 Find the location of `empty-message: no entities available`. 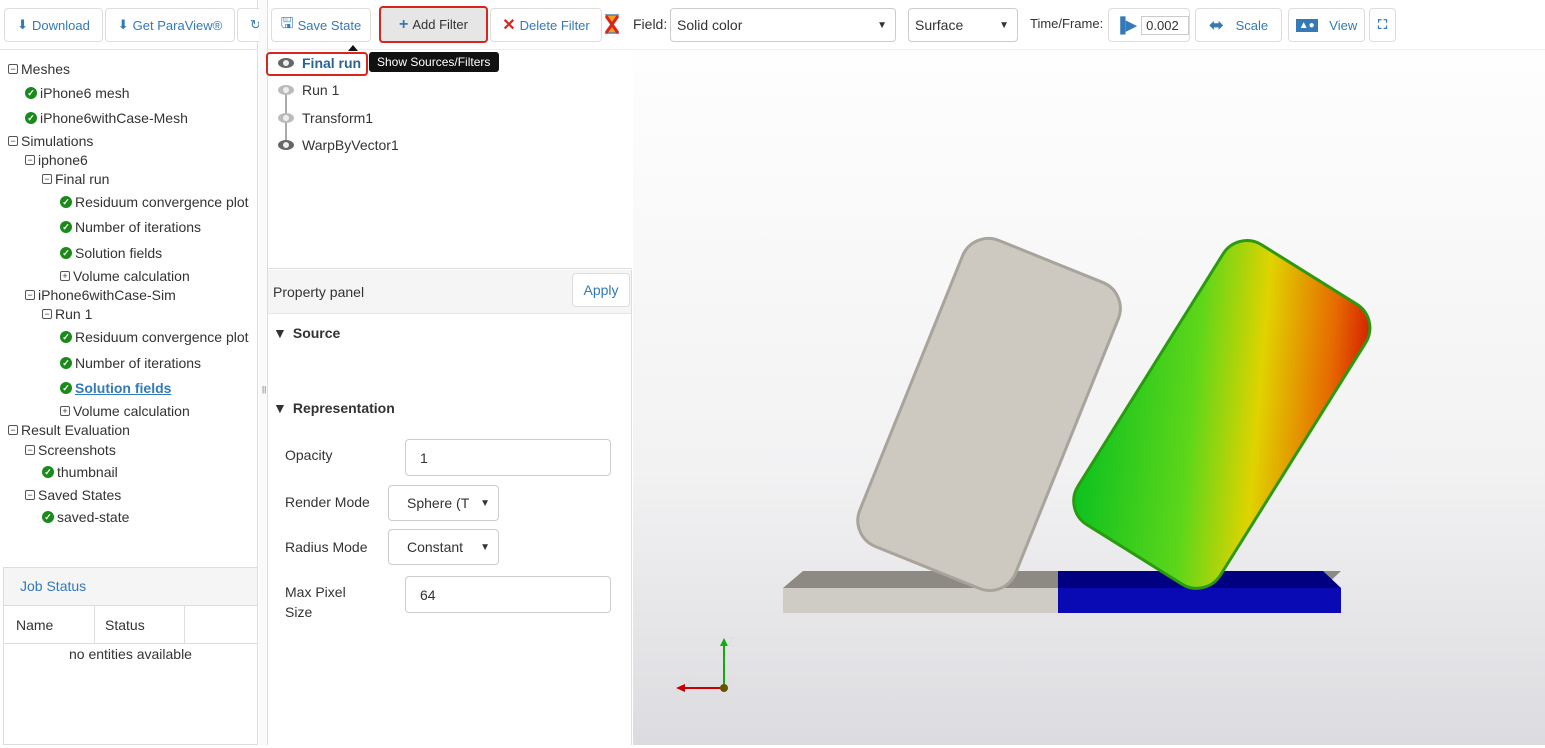

empty-message: no entities available is located at coordinates (130, 654).